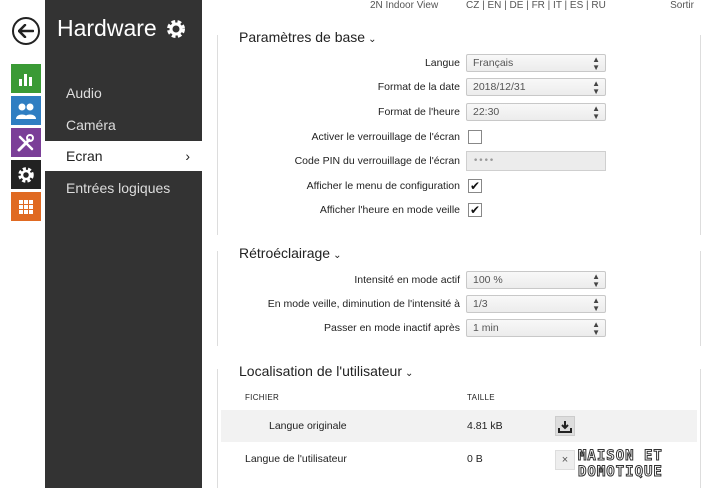 The width and height of the screenshot is (702, 488). I want to click on system-nav-button, so click(26, 206).